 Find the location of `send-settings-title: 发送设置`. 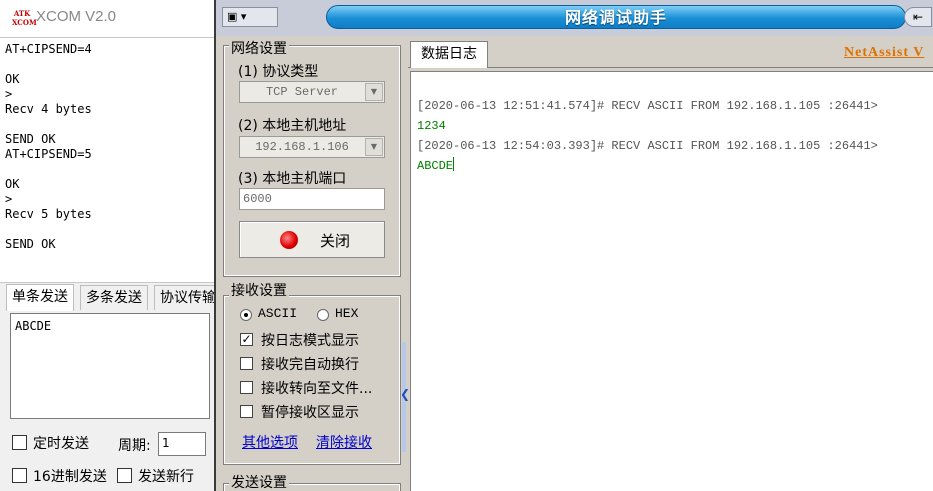

send-settings-title: 发送设置 is located at coordinates (259, 481).